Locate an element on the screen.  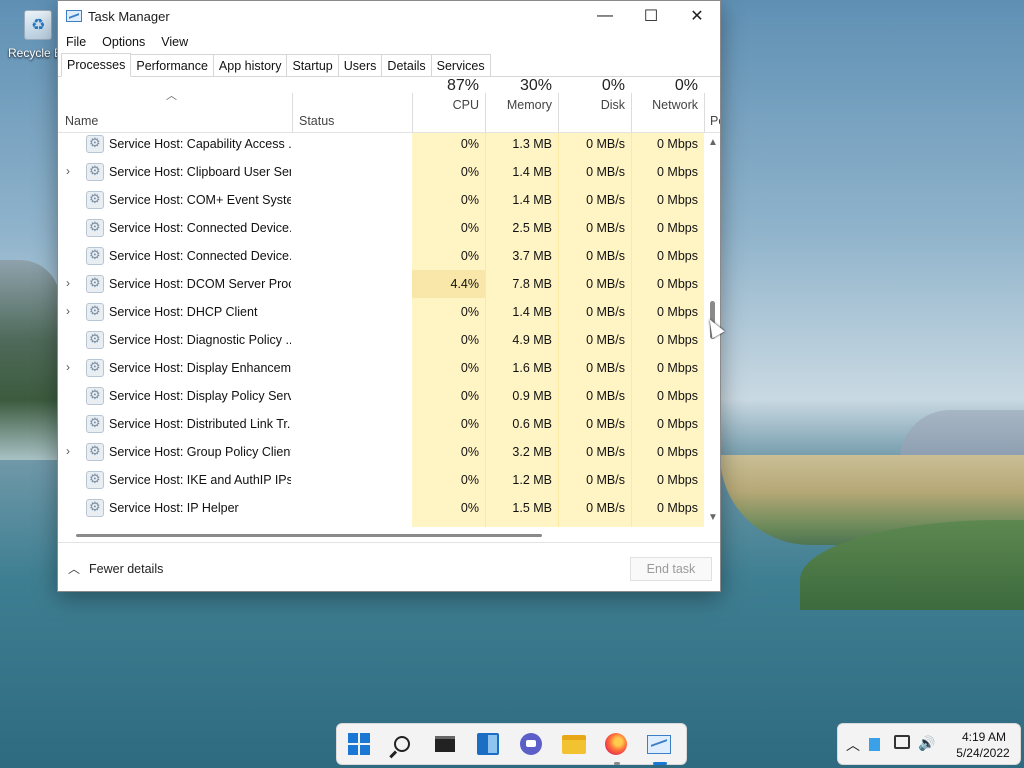
task-view-icon is located at coordinates (444, 744).